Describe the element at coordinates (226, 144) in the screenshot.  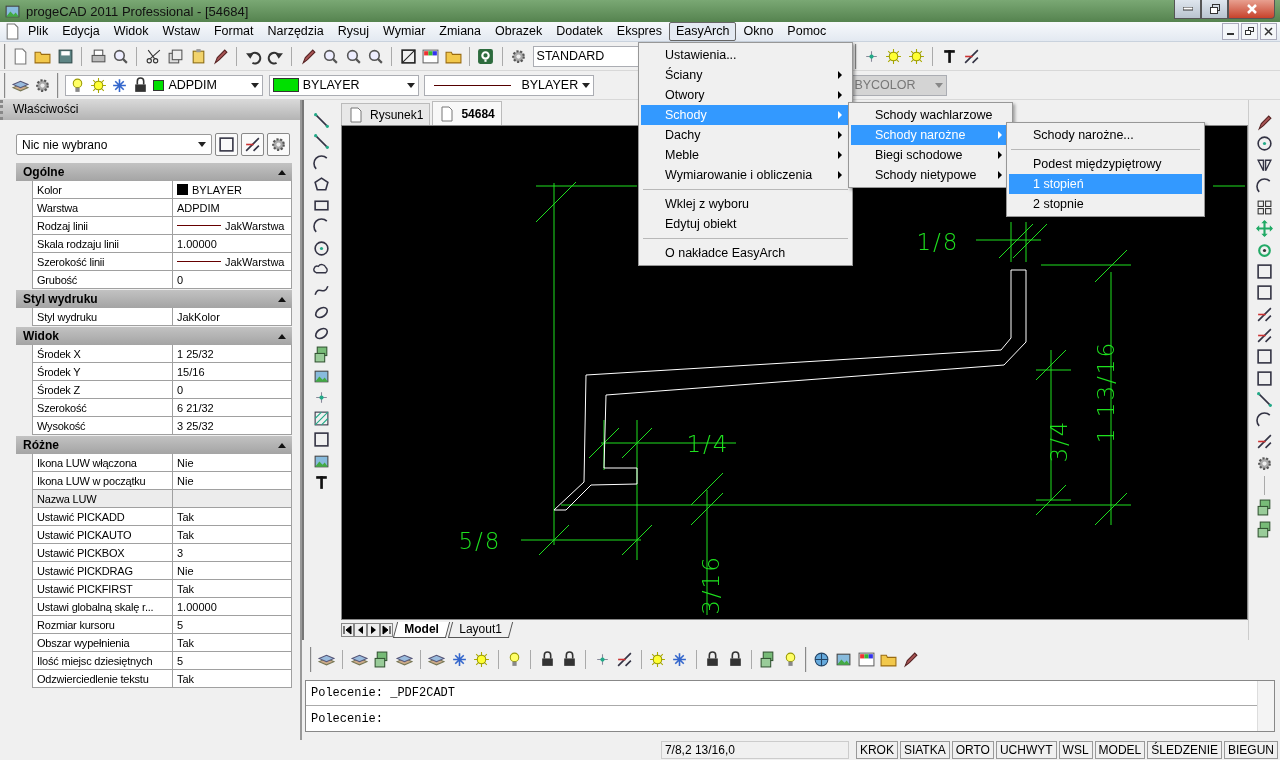
I see `select-objects-button` at that location.